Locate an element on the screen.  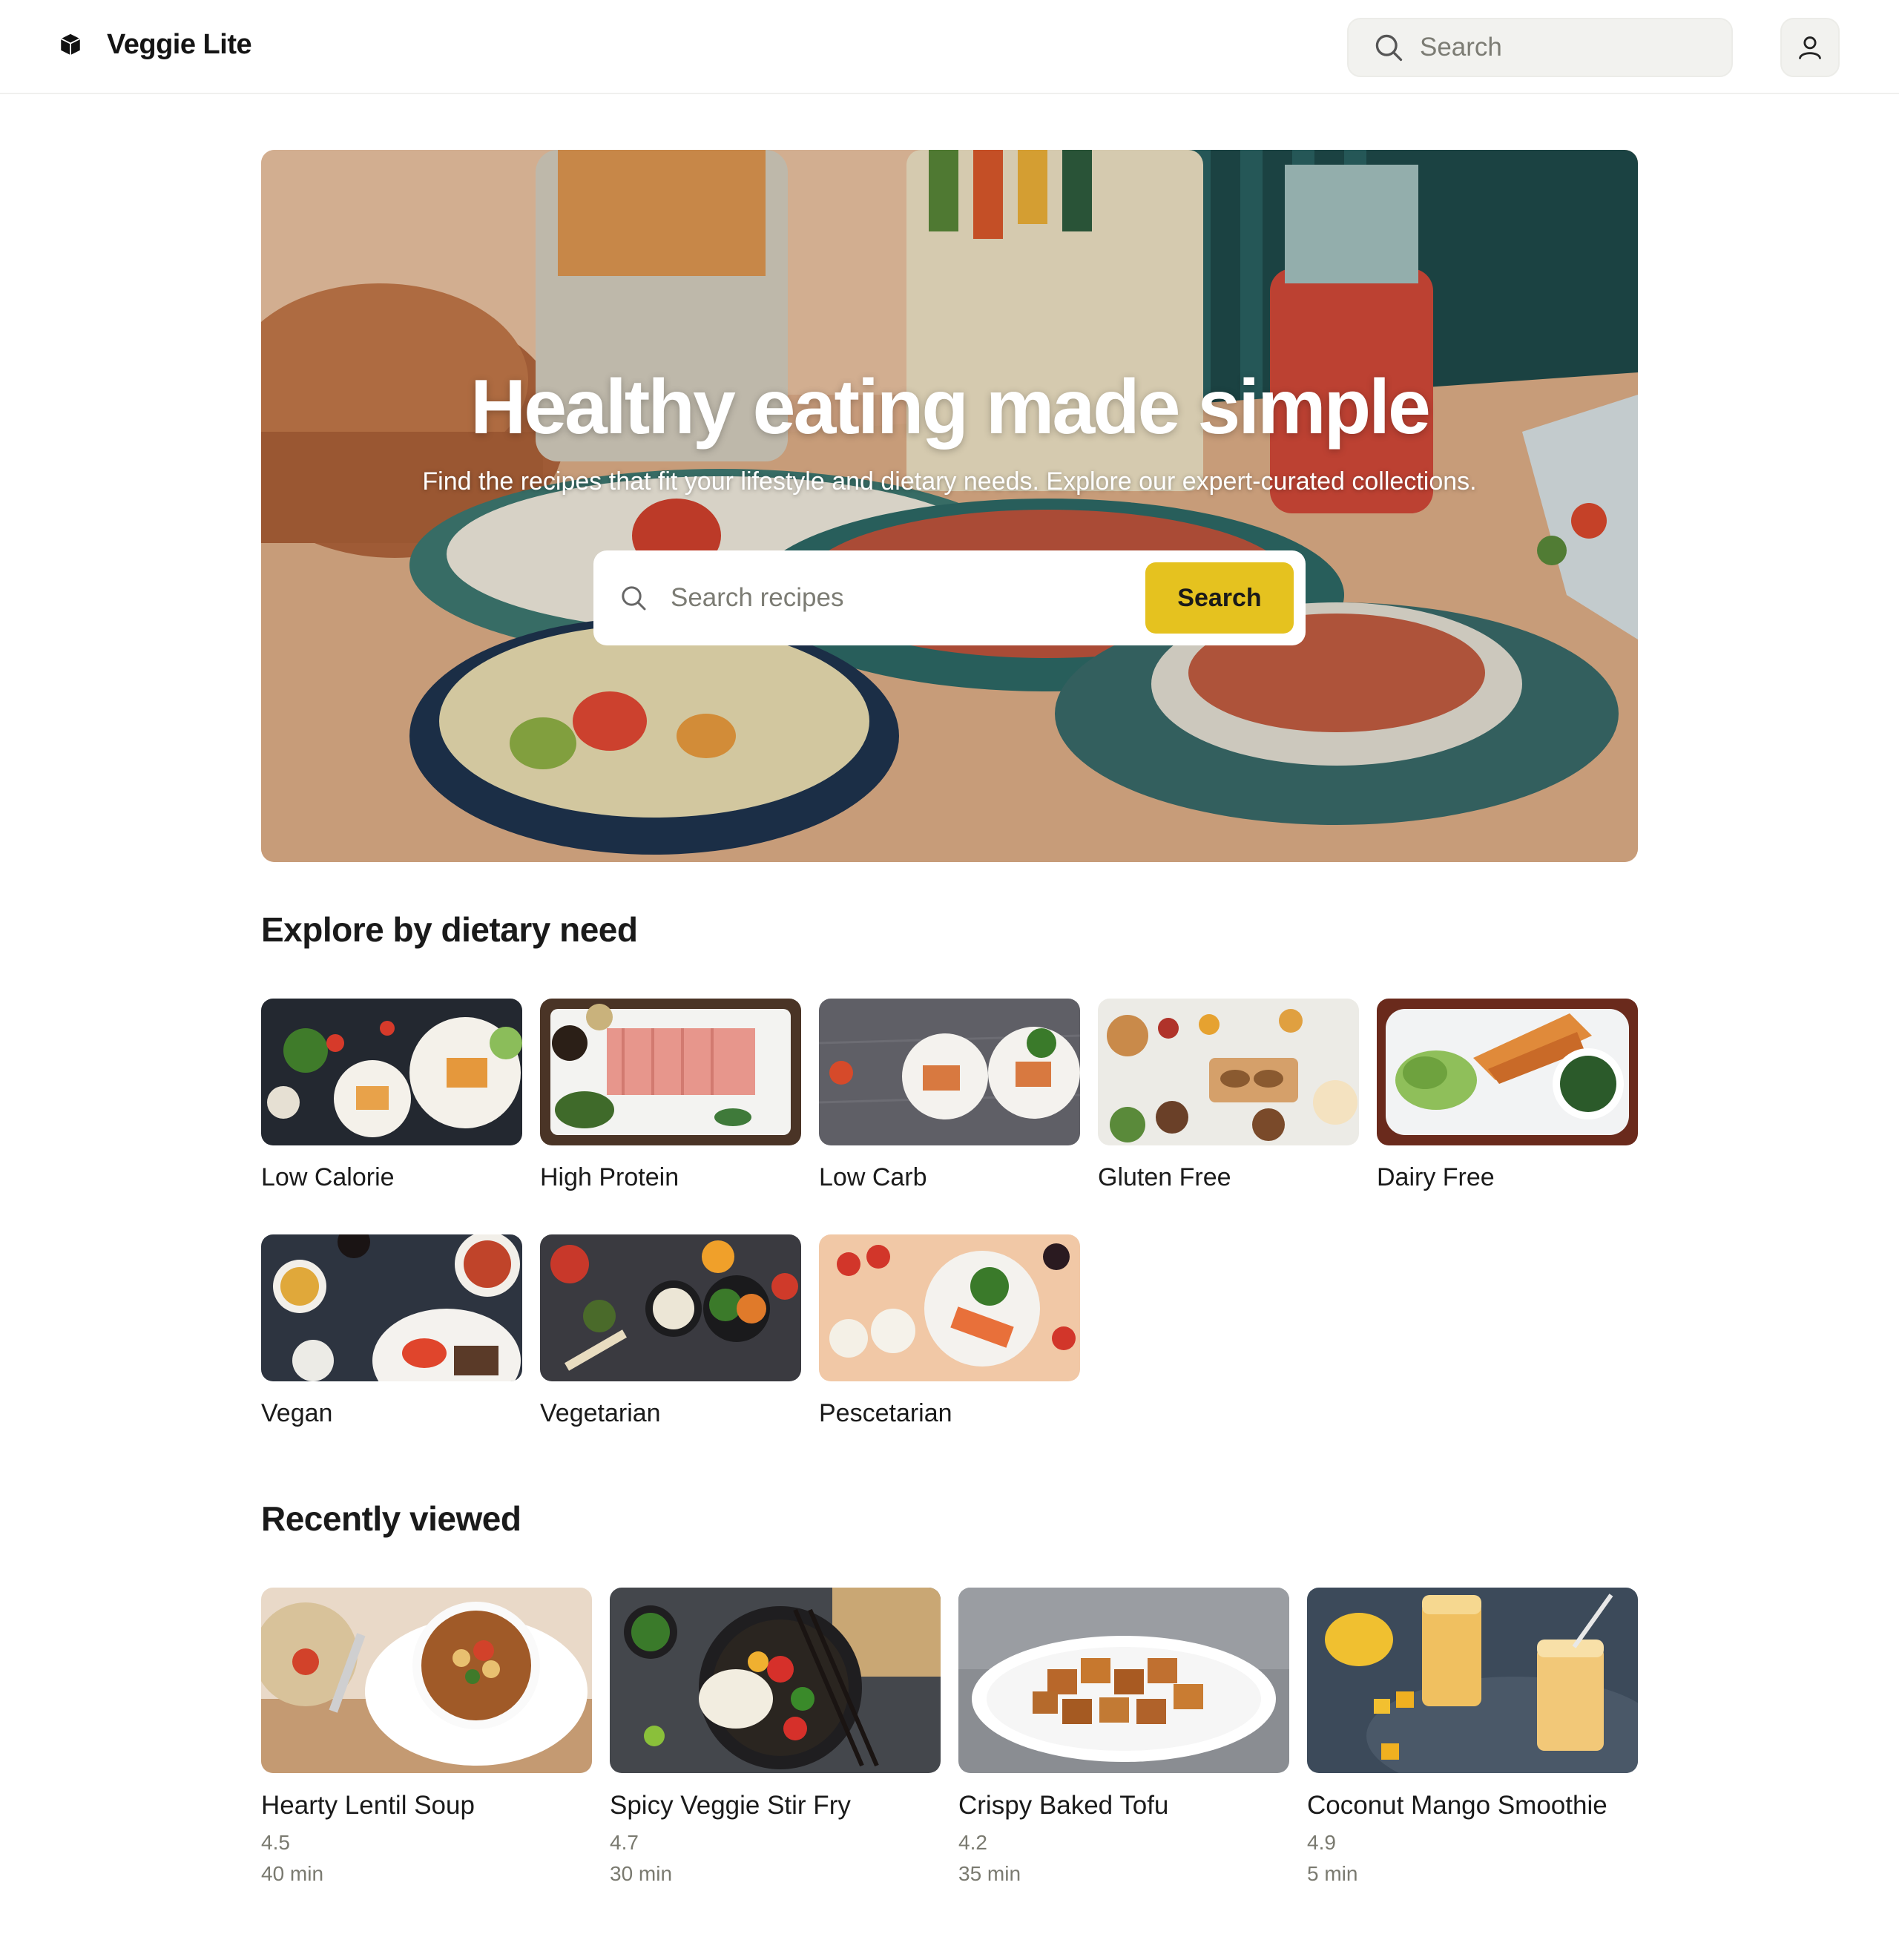
diet-card-low-carb: Low Carb is located at coordinates (949, 1095).